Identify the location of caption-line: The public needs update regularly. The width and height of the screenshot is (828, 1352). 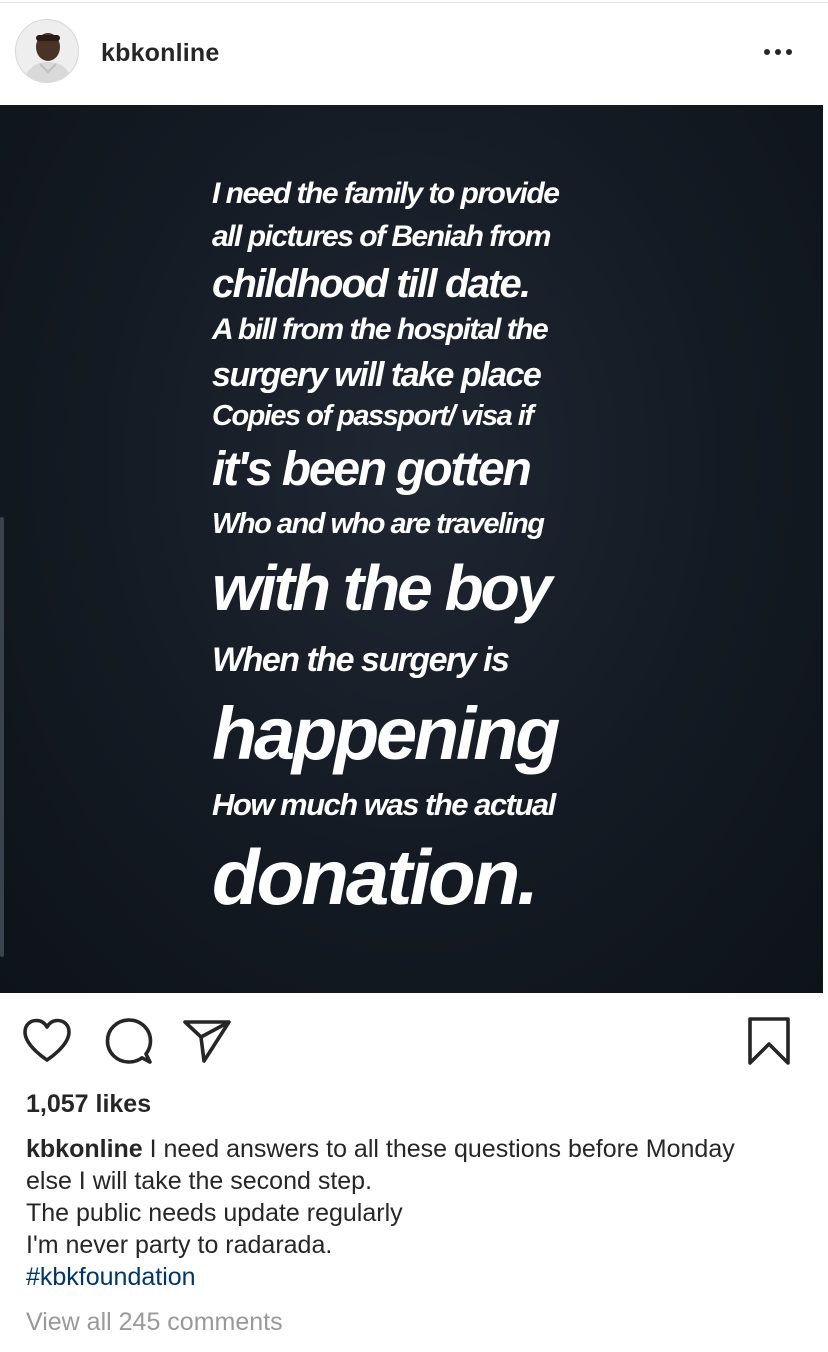
(214, 1213).